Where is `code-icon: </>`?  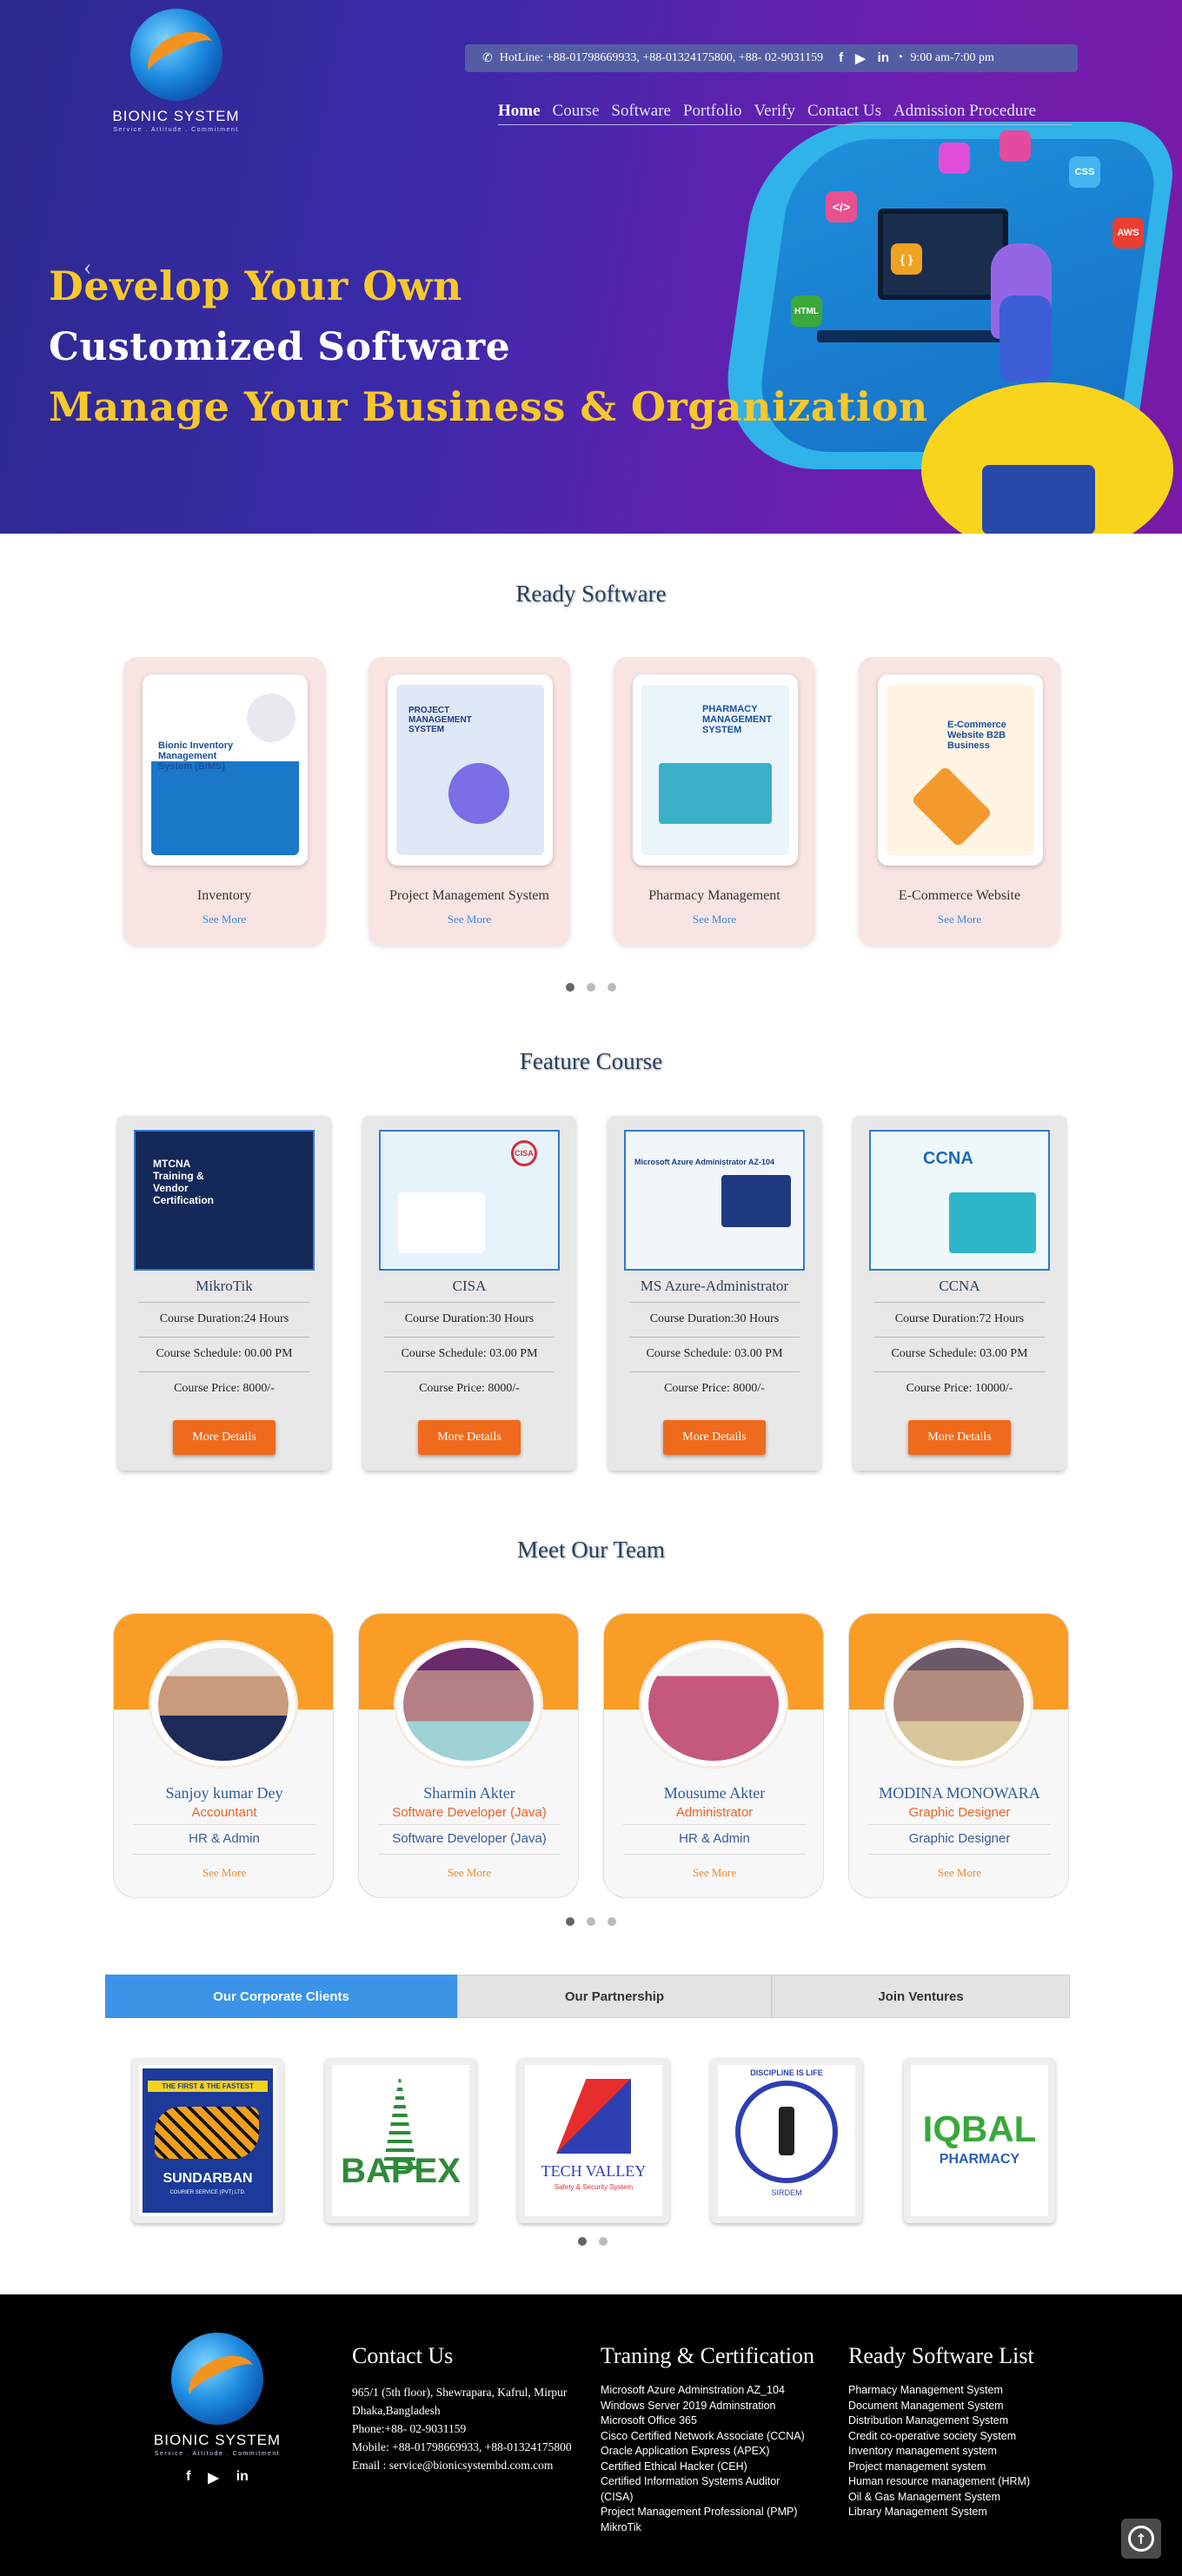
code-icon: </> is located at coordinates (841, 206).